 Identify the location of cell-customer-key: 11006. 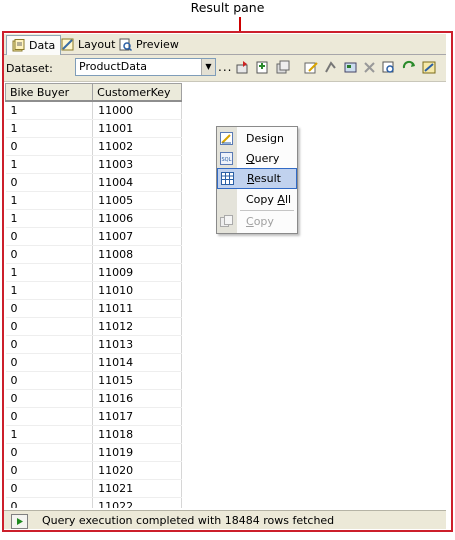
(137, 218).